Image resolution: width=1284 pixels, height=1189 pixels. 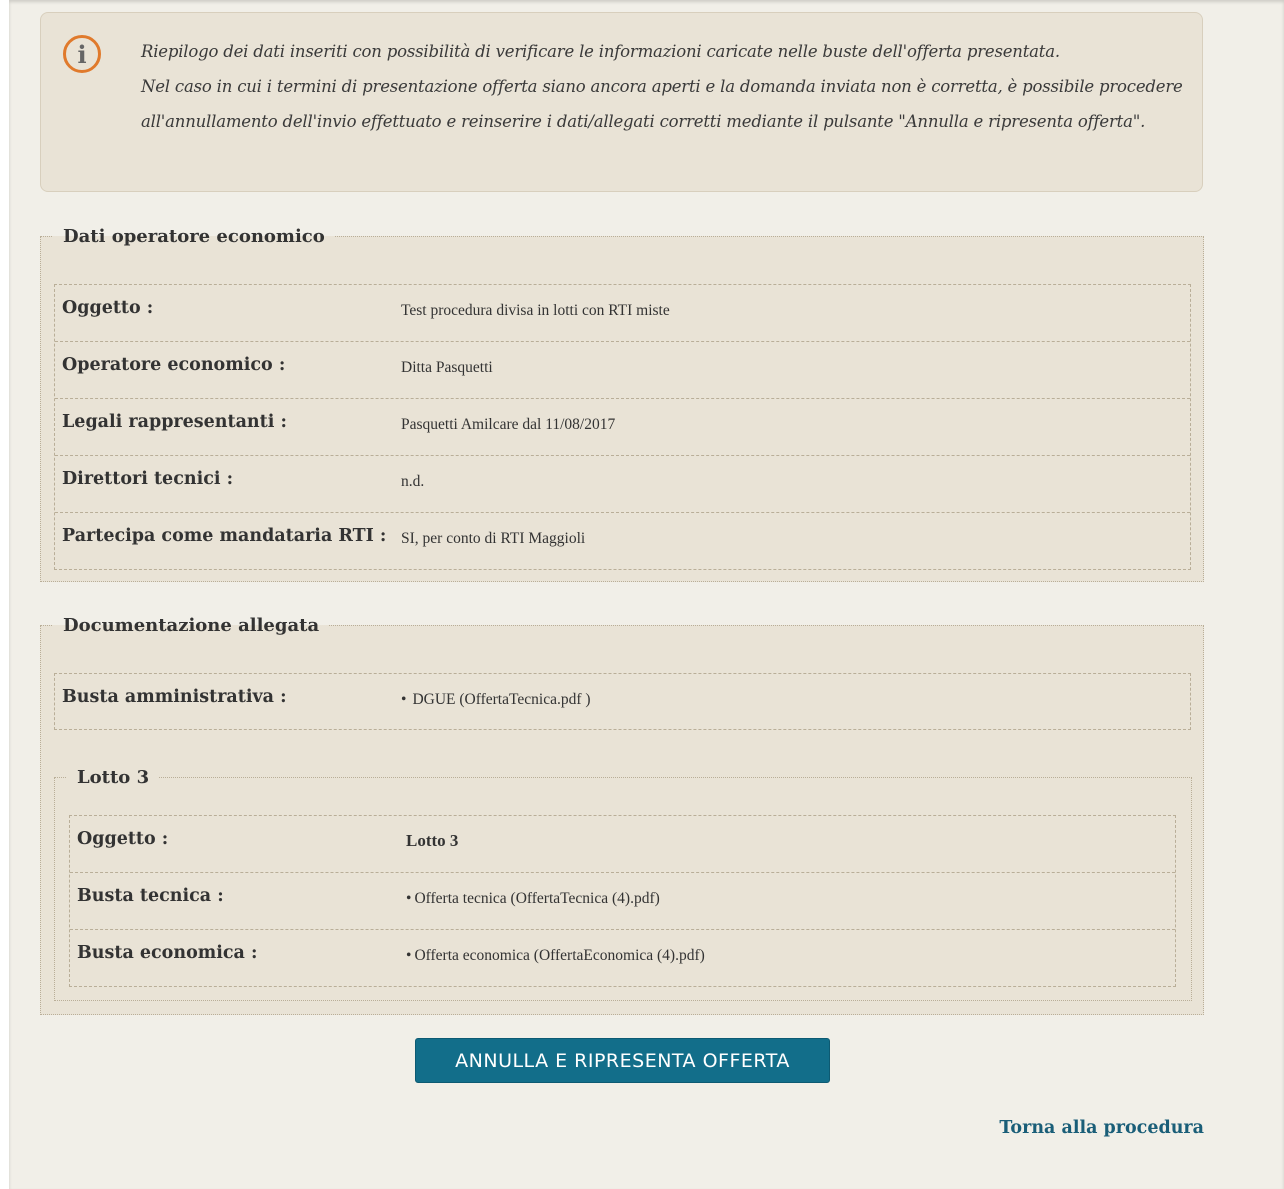 I want to click on annulla-ripresenta-button: ANNULLA E RIPRESENTA OFFERTA, so click(x=622, y=1060).